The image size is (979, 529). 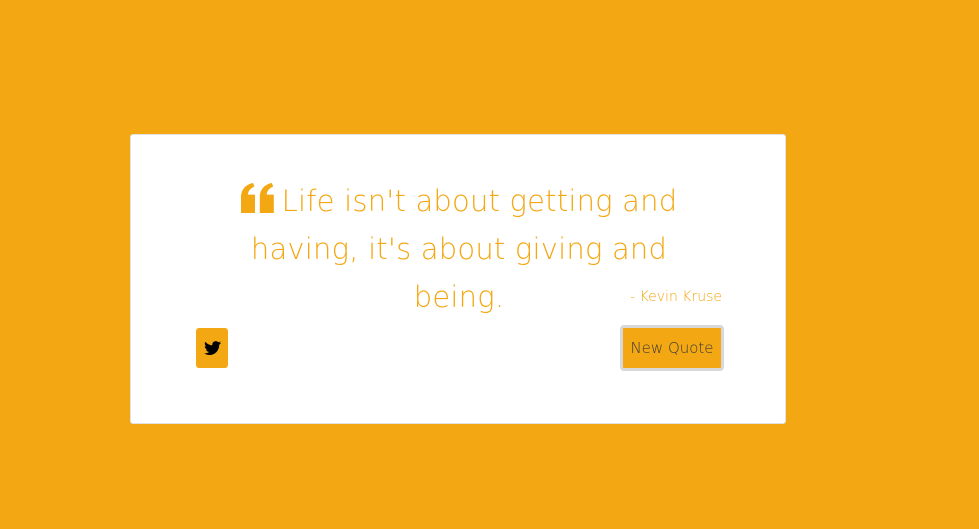 What do you see at coordinates (257, 198) in the screenshot?
I see `quote-left-icon` at bounding box center [257, 198].